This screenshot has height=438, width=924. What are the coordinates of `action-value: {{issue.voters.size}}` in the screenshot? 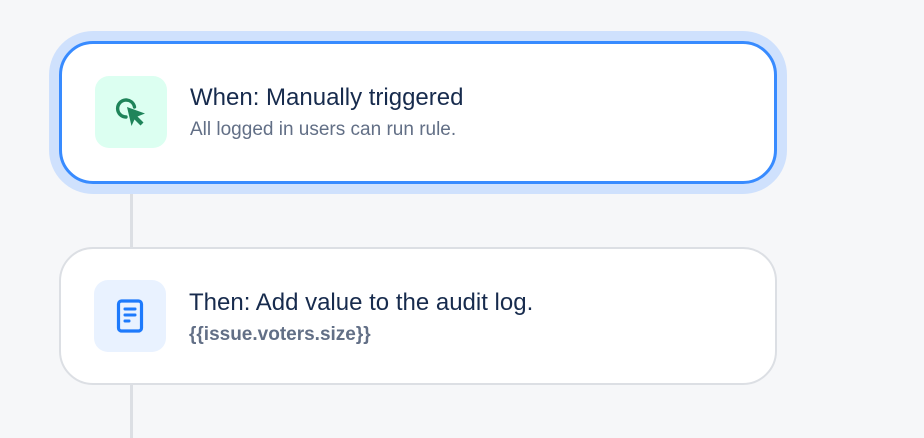 It's located at (280, 334).